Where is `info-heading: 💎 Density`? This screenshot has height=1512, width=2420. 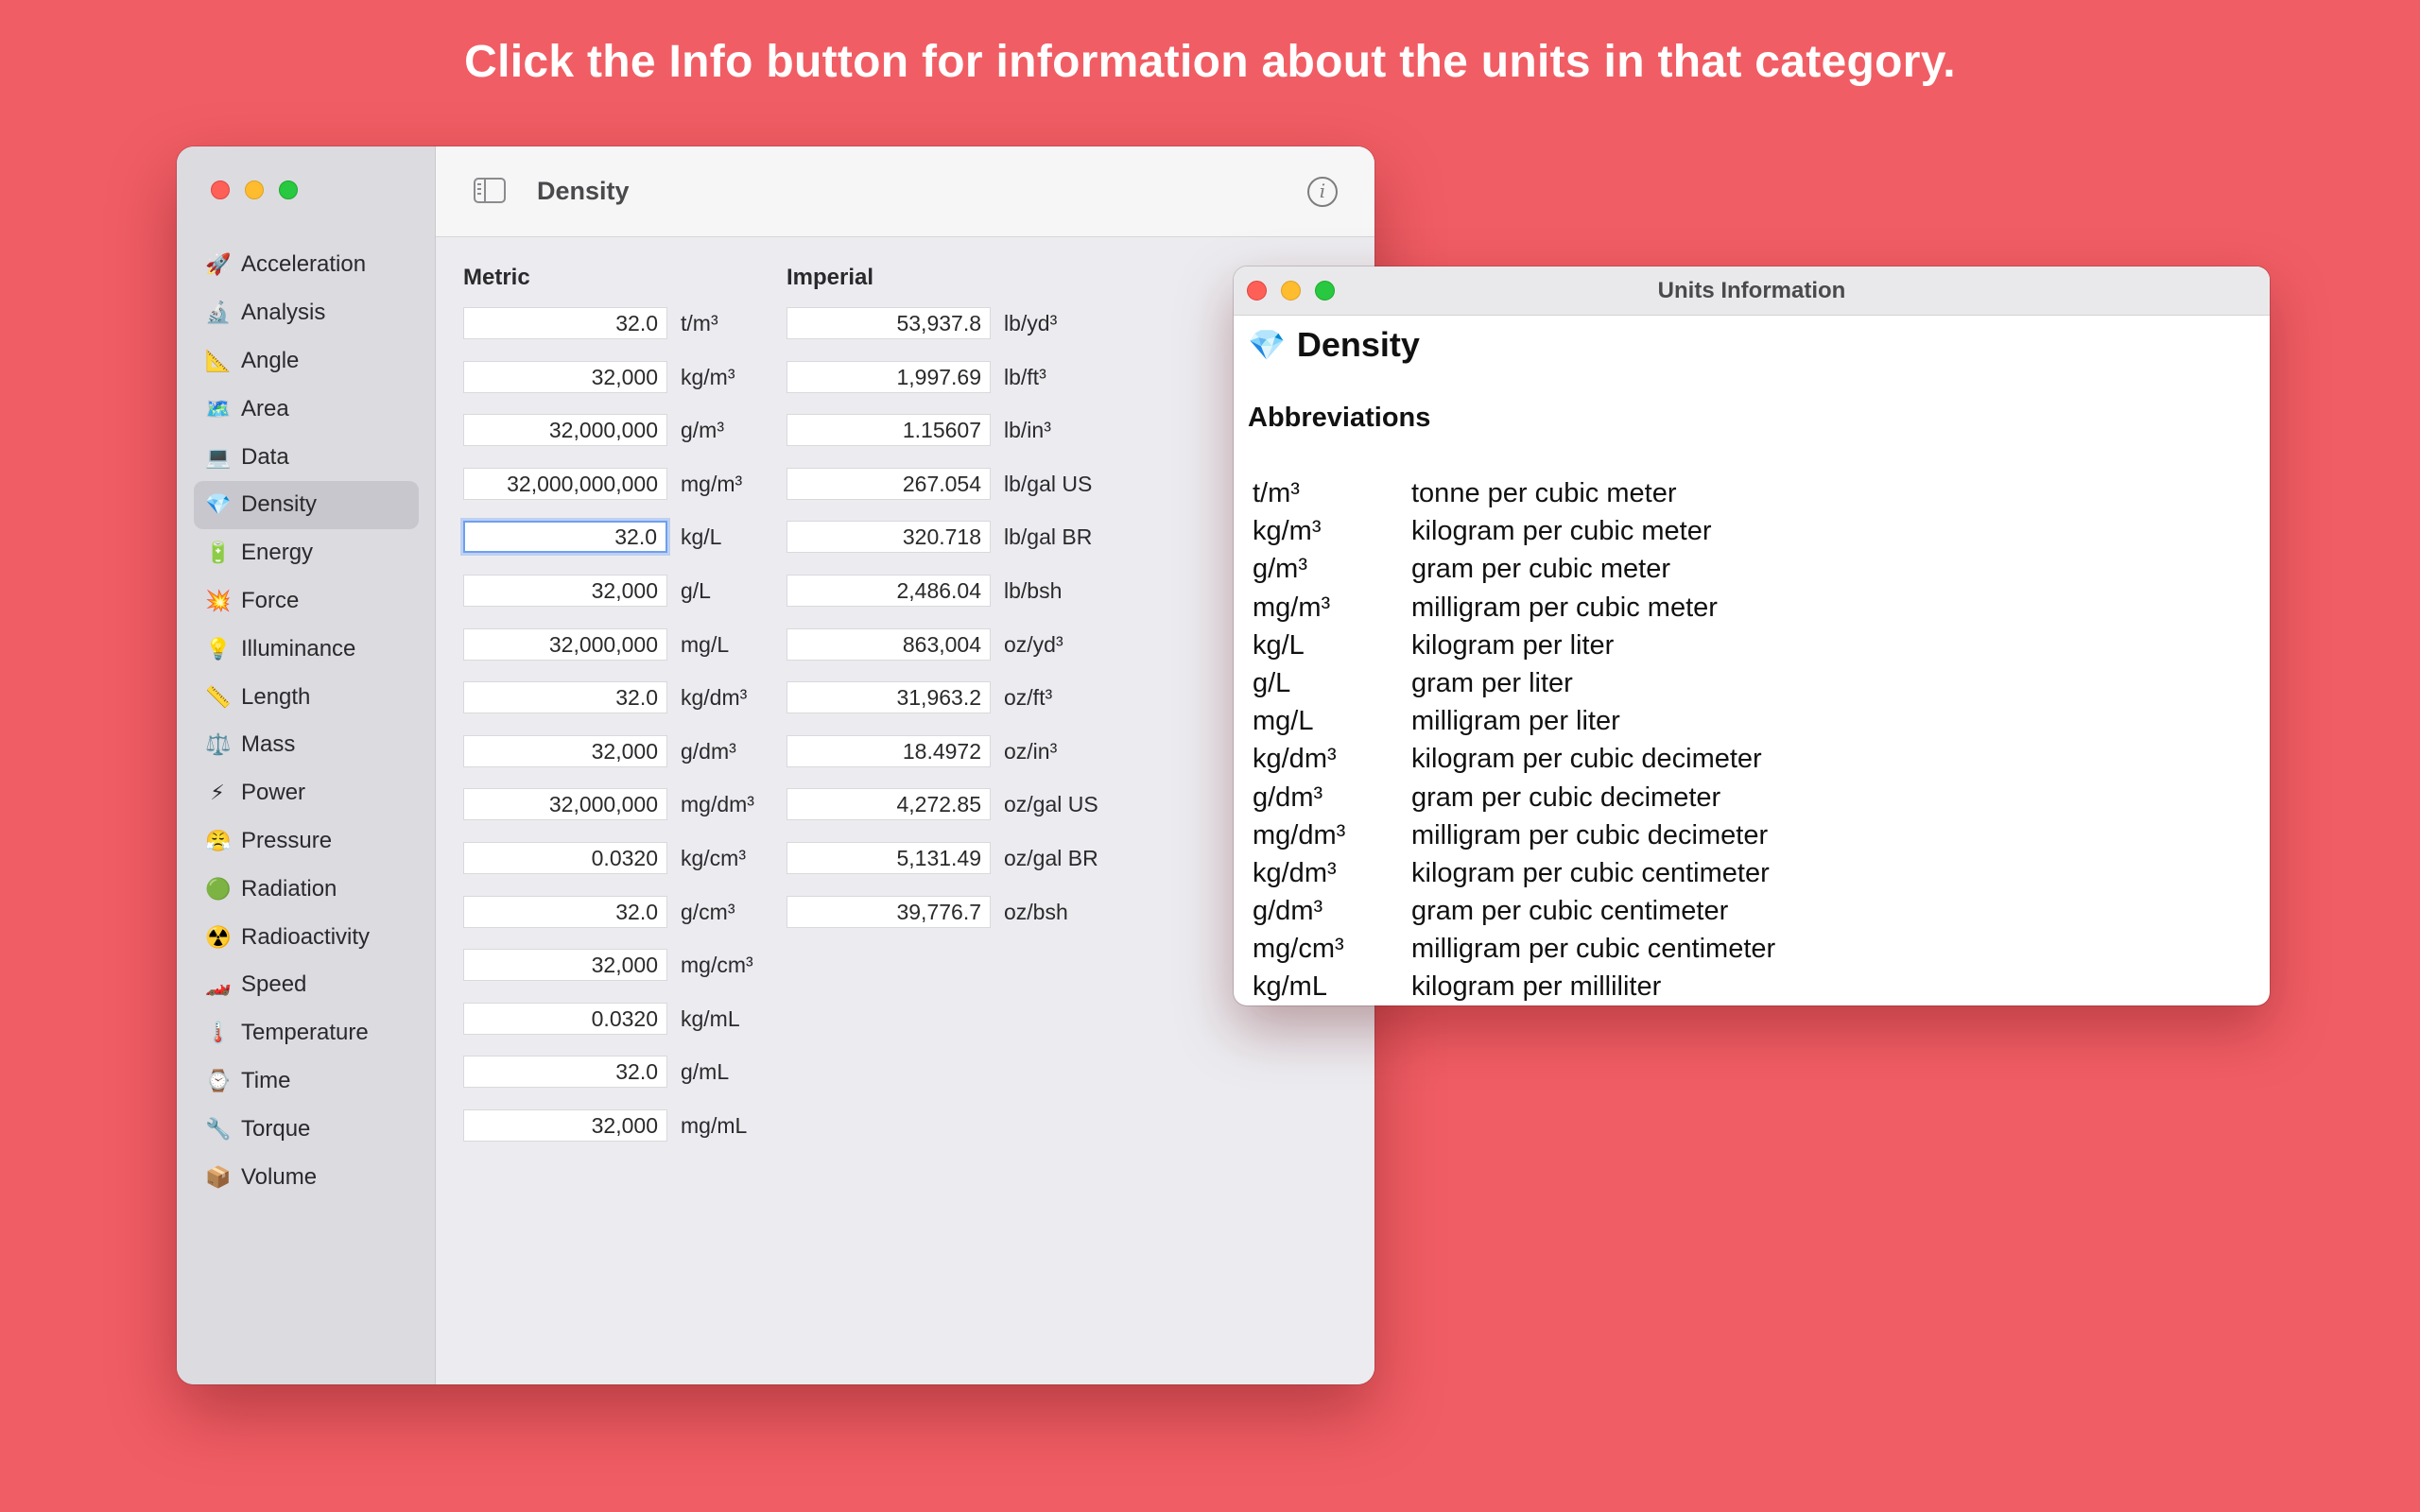 info-heading: 💎 Density is located at coordinates (1334, 345).